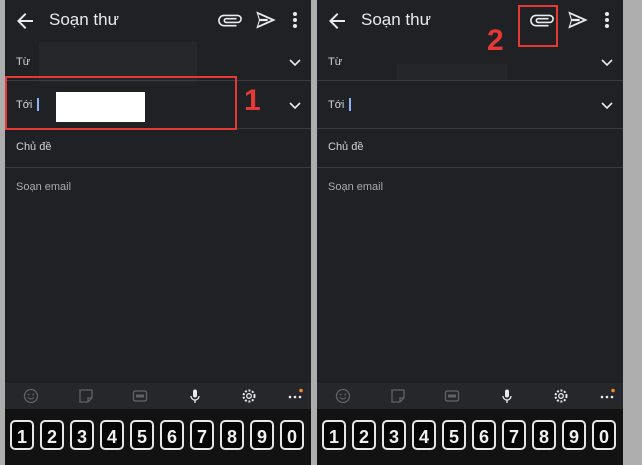  Describe the element at coordinates (495, 40) in the screenshot. I see `step-number-2: 2` at that location.